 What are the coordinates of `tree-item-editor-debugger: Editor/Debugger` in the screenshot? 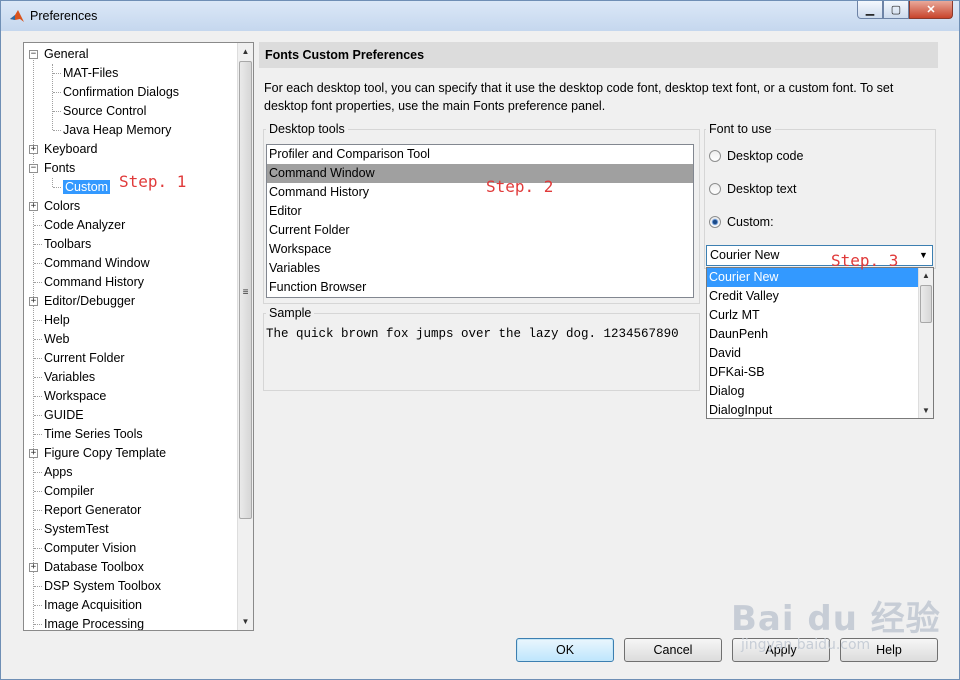 It's located at (89, 301).